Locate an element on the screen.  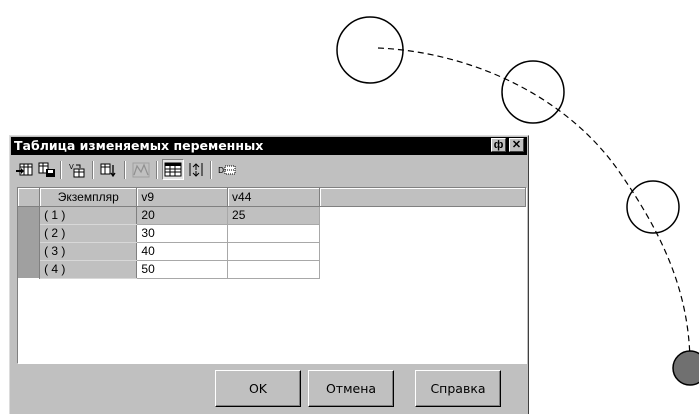
window-title: Таблица изменяемых переменных is located at coordinates (139, 145).